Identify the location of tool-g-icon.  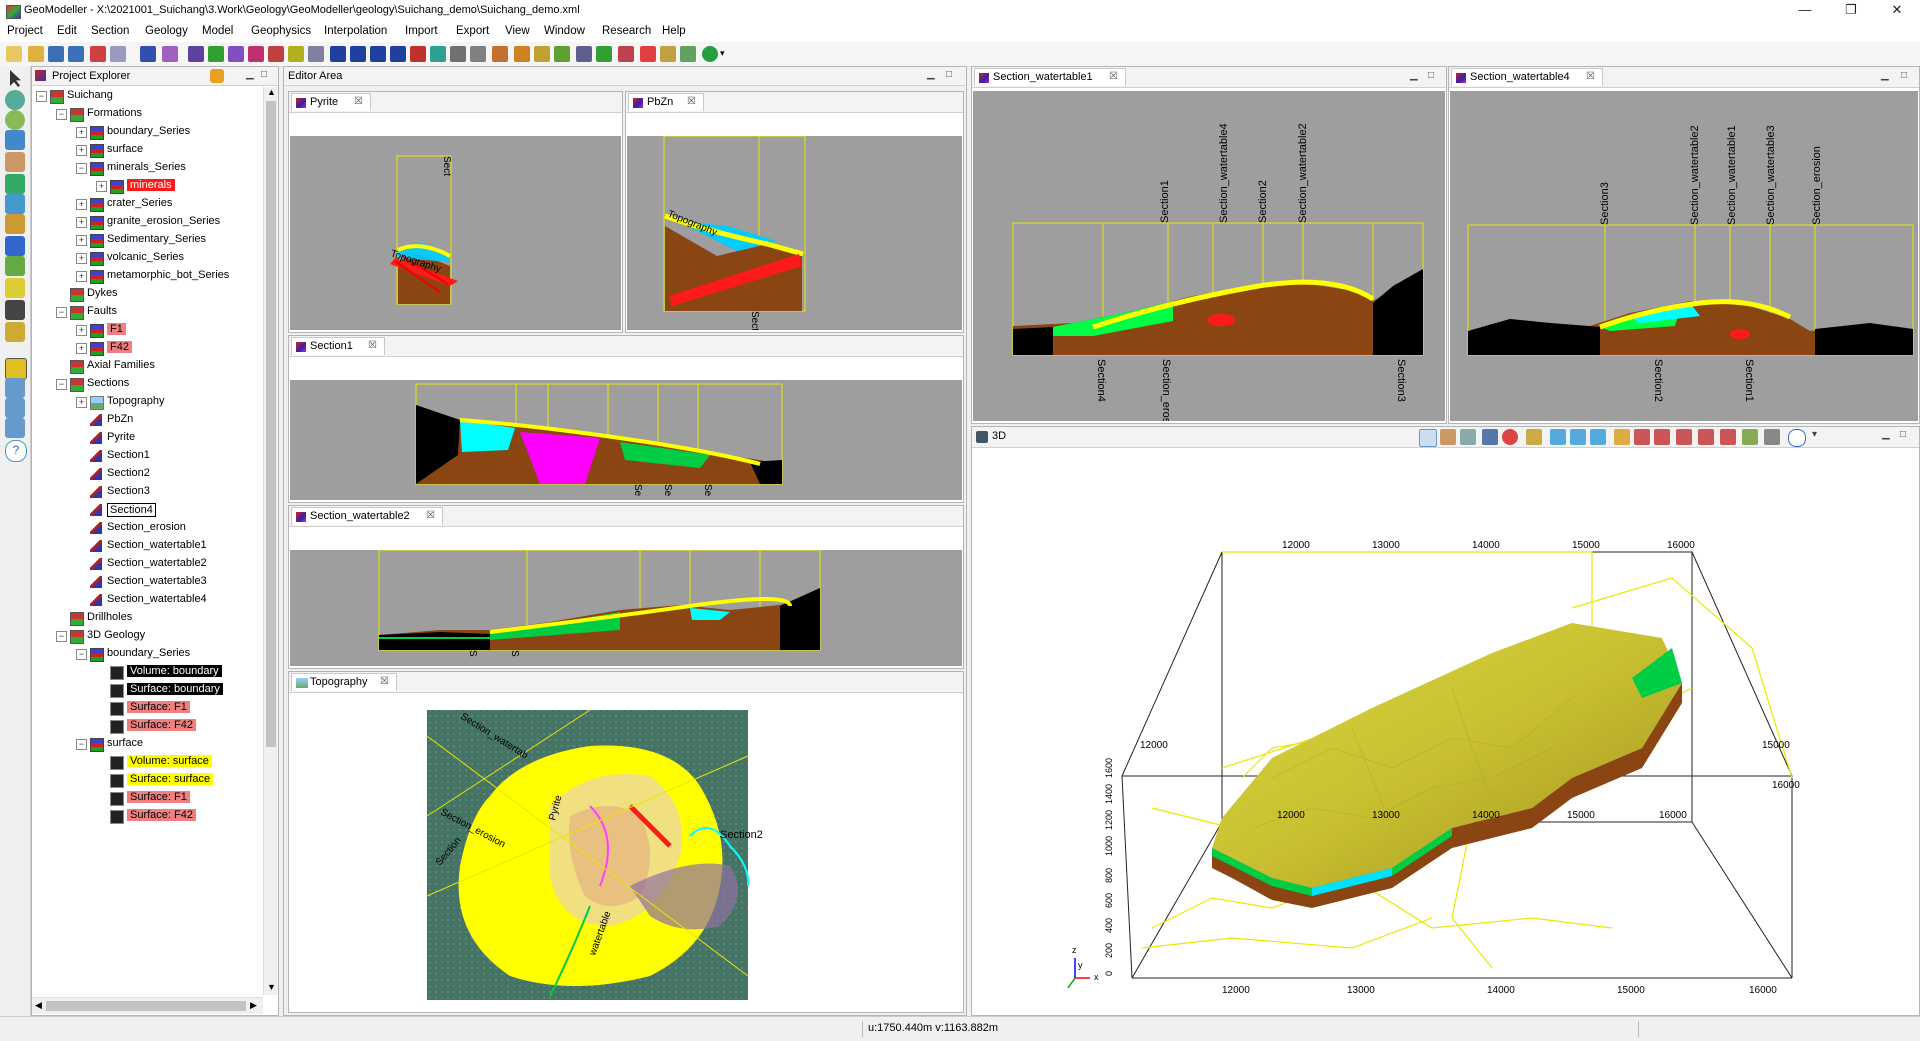
(668, 54).